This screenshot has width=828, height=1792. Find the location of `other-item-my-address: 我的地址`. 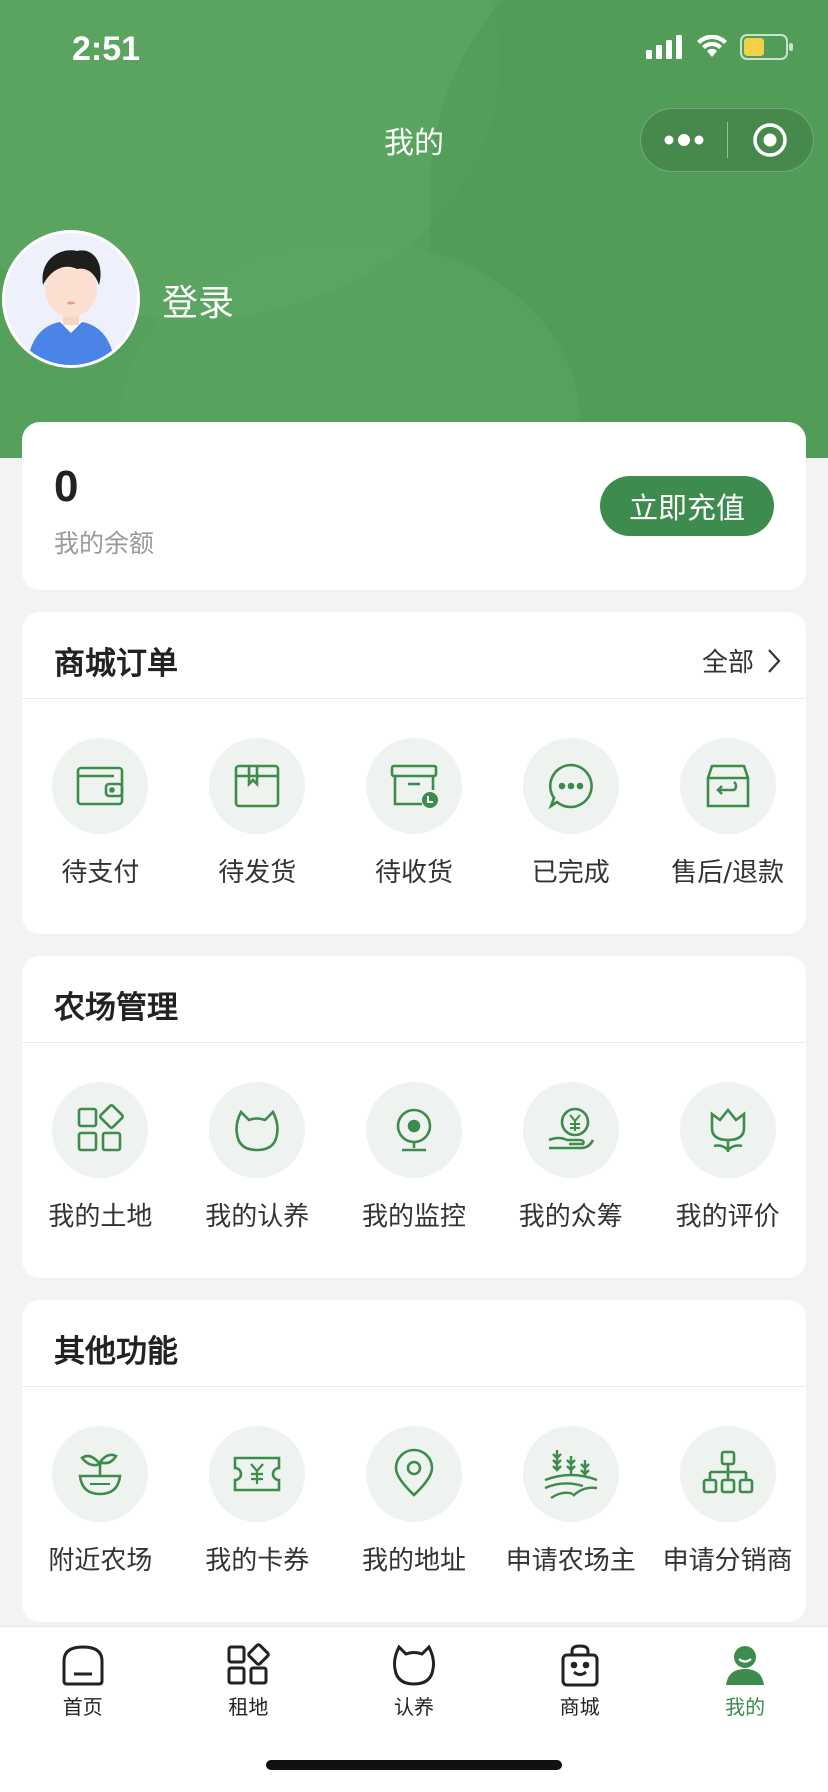

other-item-my-address: 我的地址 is located at coordinates (414, 1501).